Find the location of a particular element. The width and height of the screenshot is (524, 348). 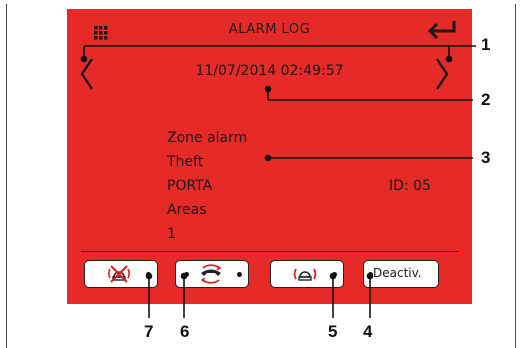

callout-4: 4 is located at coordinates (368, 331).